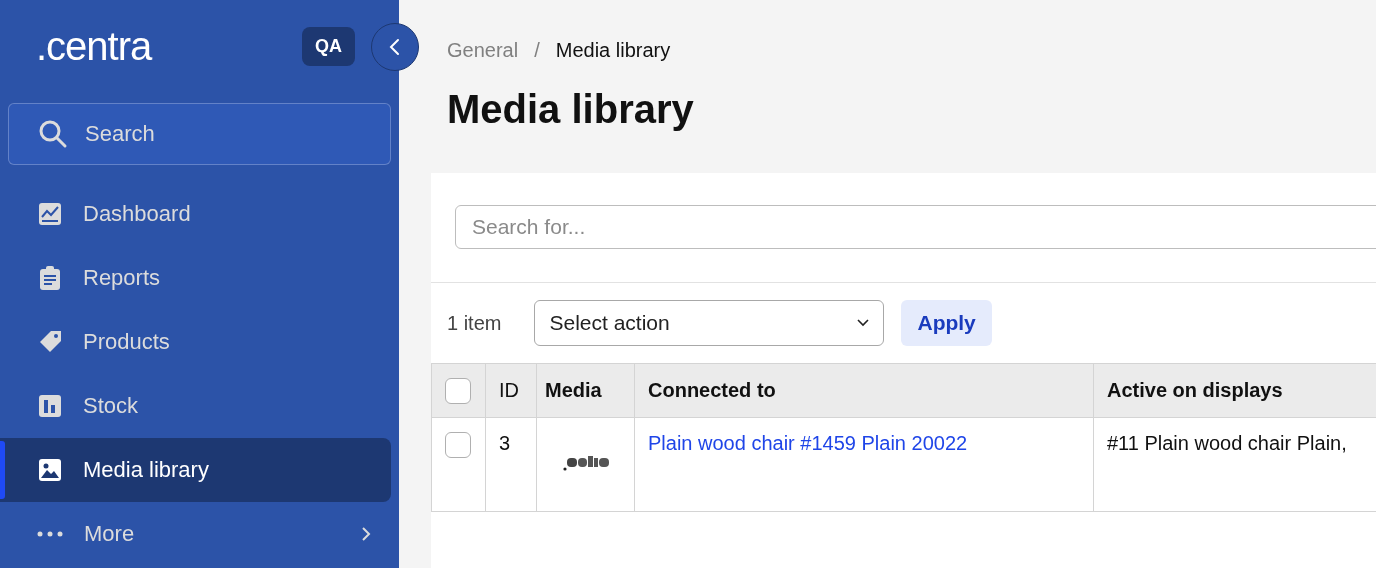 The image size is (1376, 568). What do you see at coordinates (50, 278) in the screenshot?
I see `clipboard-icon` at bounding box center [50, 278].